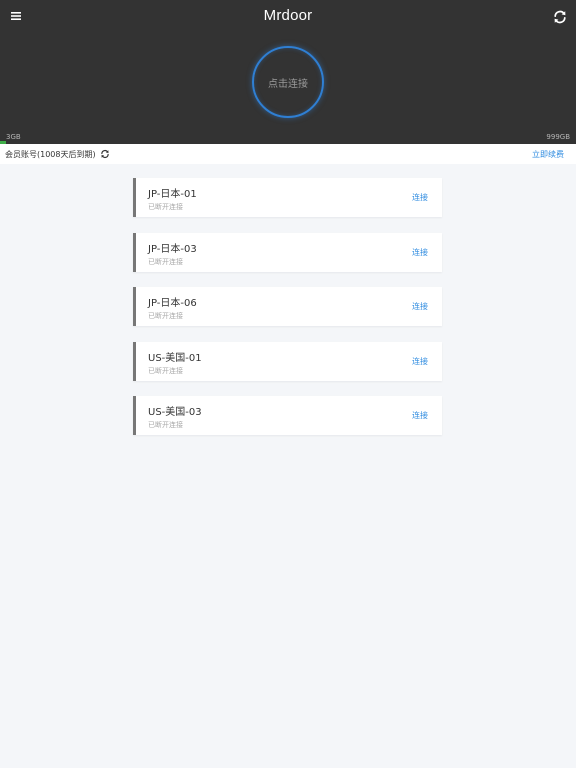 The height and width of the screenshot is (768, 576). I want to click on traffic-used-label: 3GB, so click(13, 137).